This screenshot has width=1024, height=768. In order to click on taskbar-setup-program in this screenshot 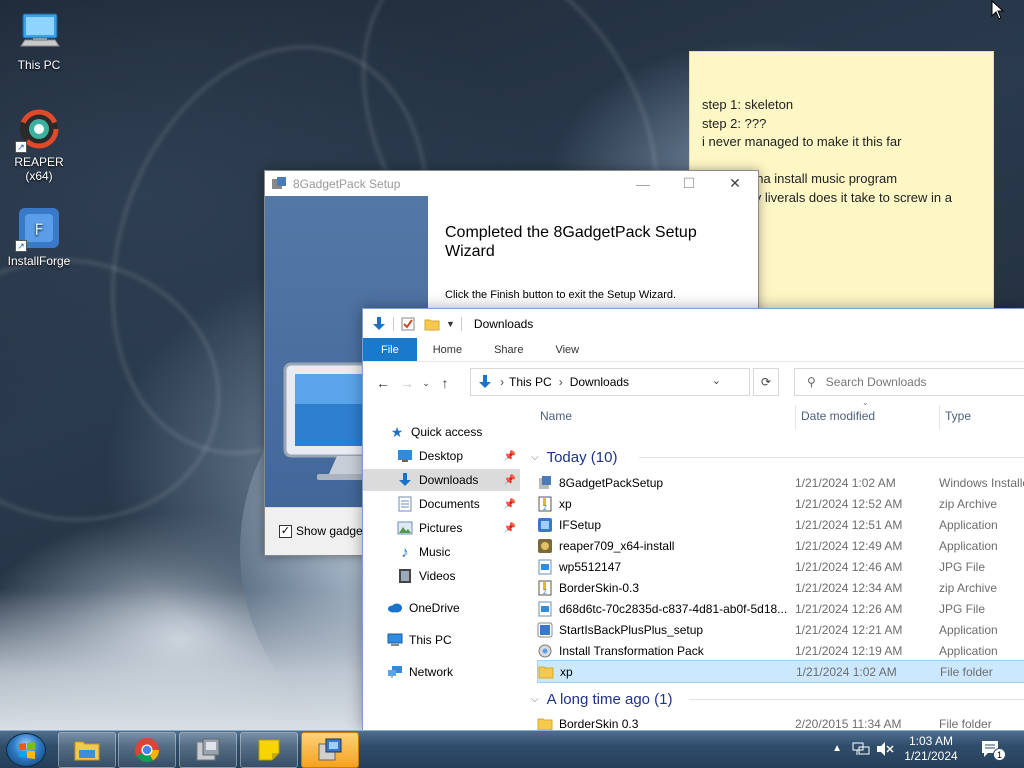, I will do `click(208, 750)`.